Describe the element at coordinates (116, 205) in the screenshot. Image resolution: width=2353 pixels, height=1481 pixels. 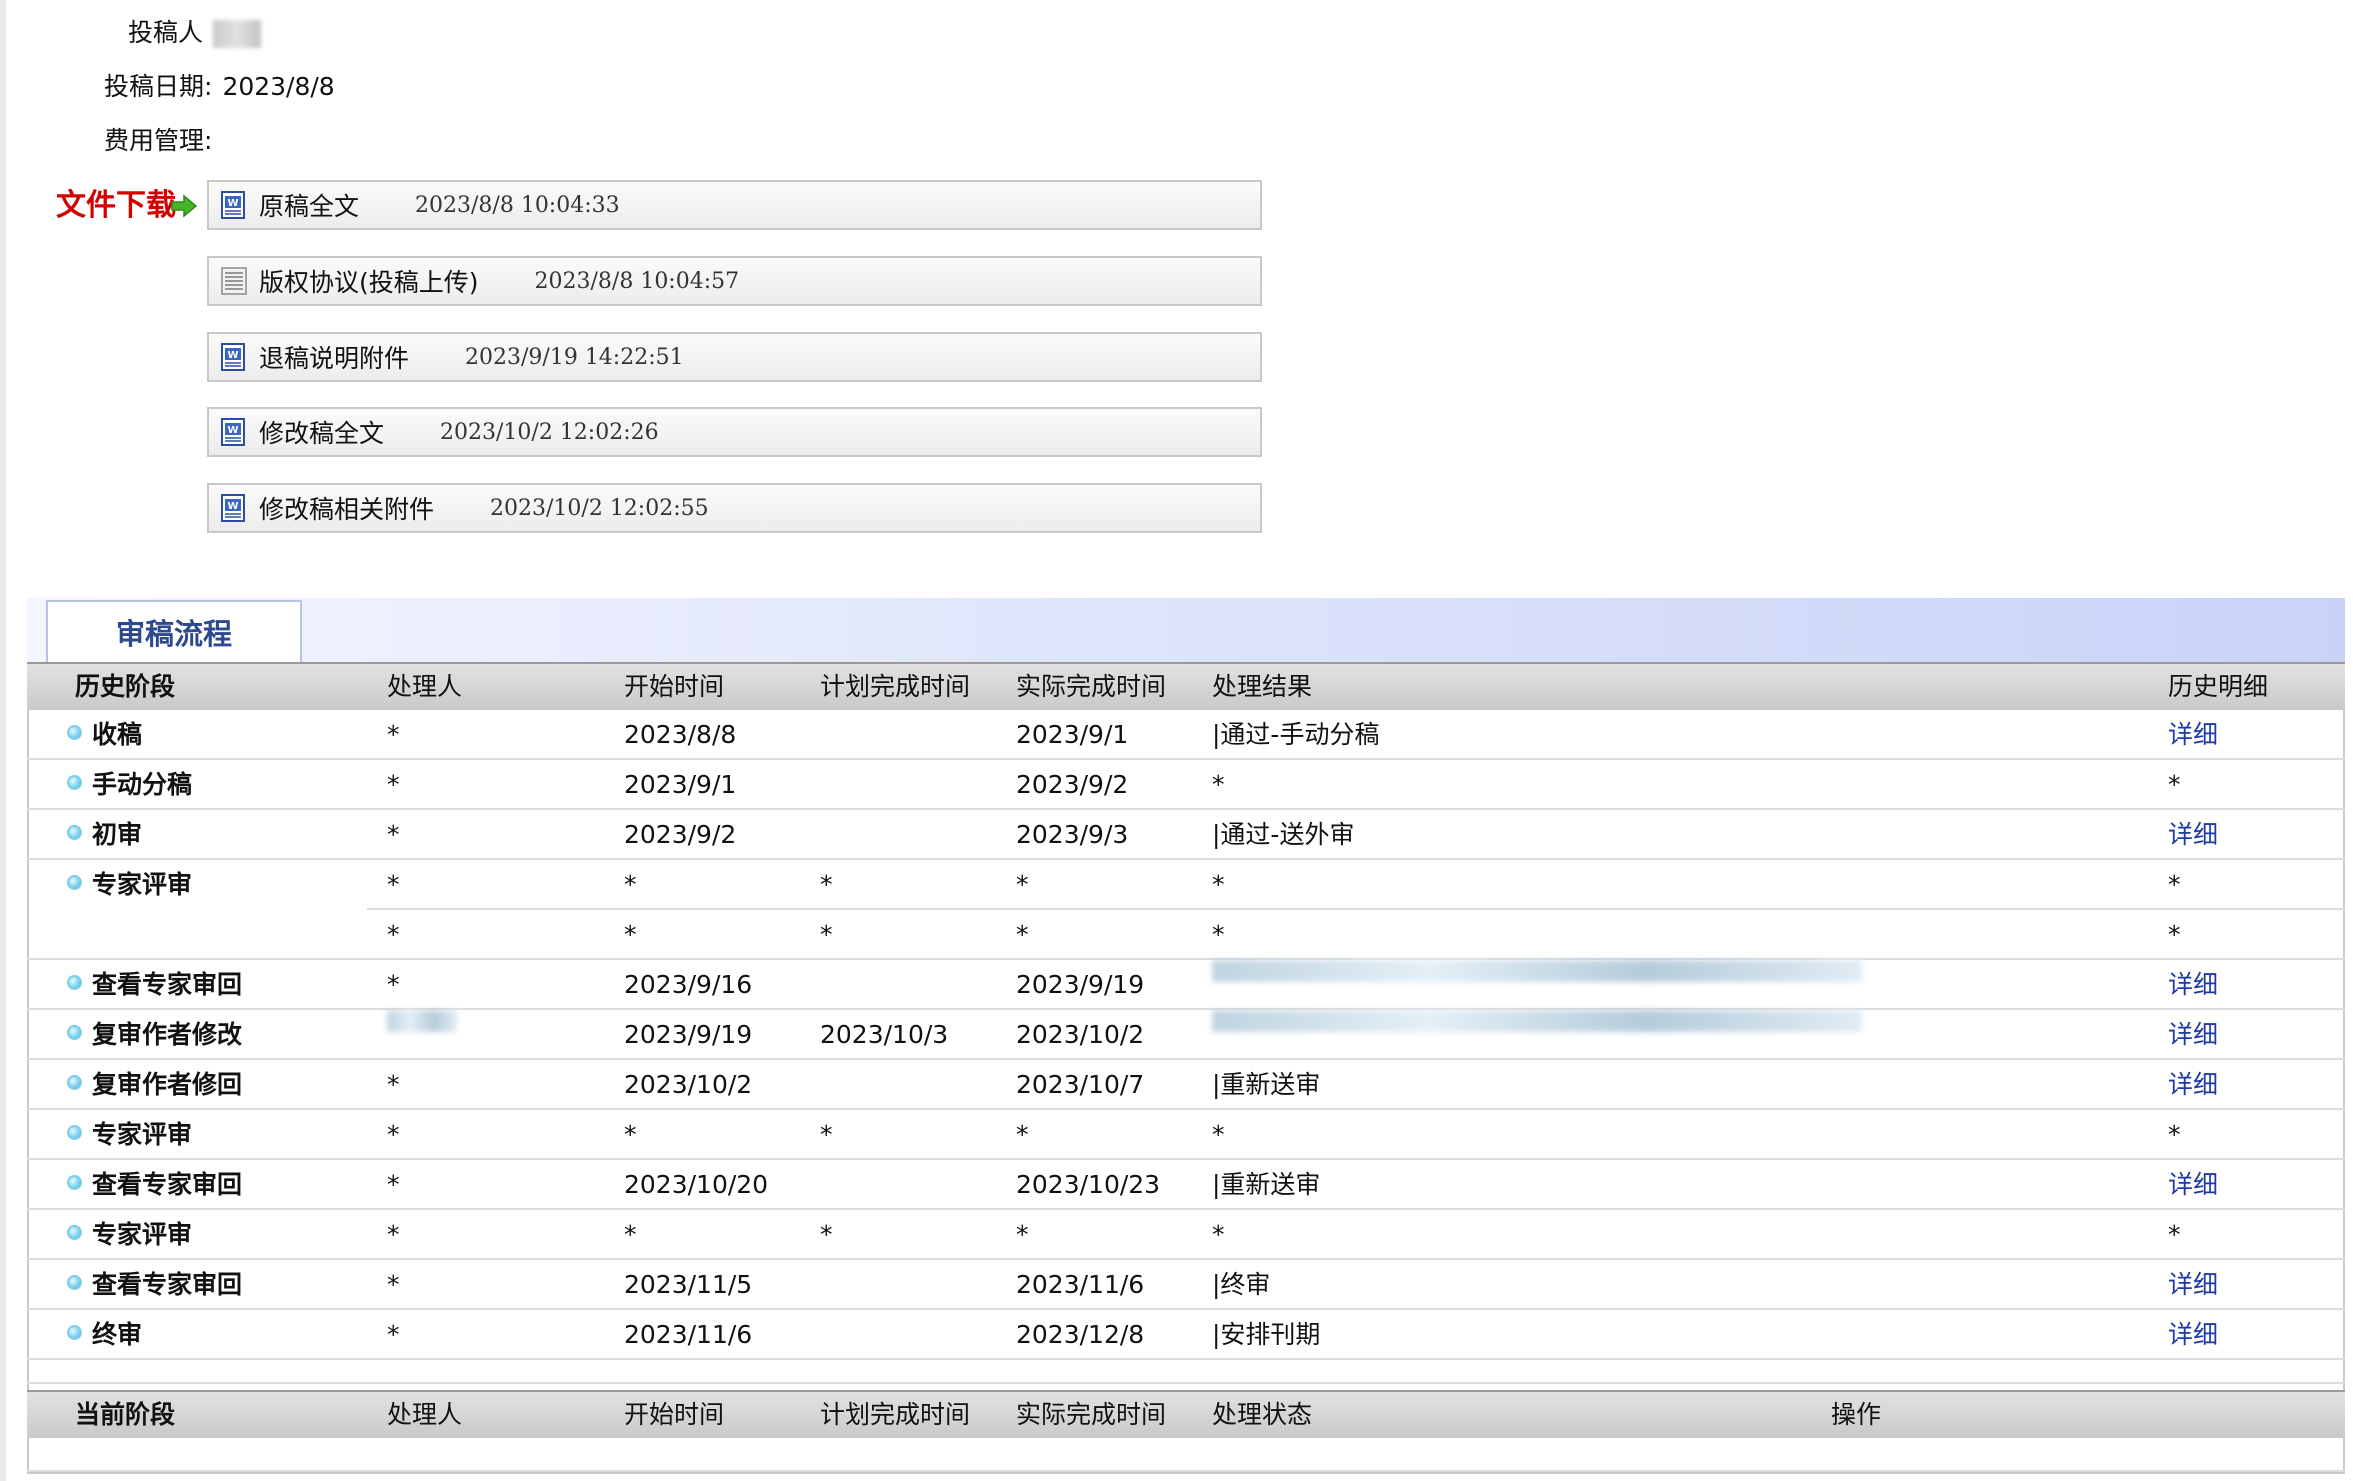
I see `file-download-label: 文件下载` at that location.